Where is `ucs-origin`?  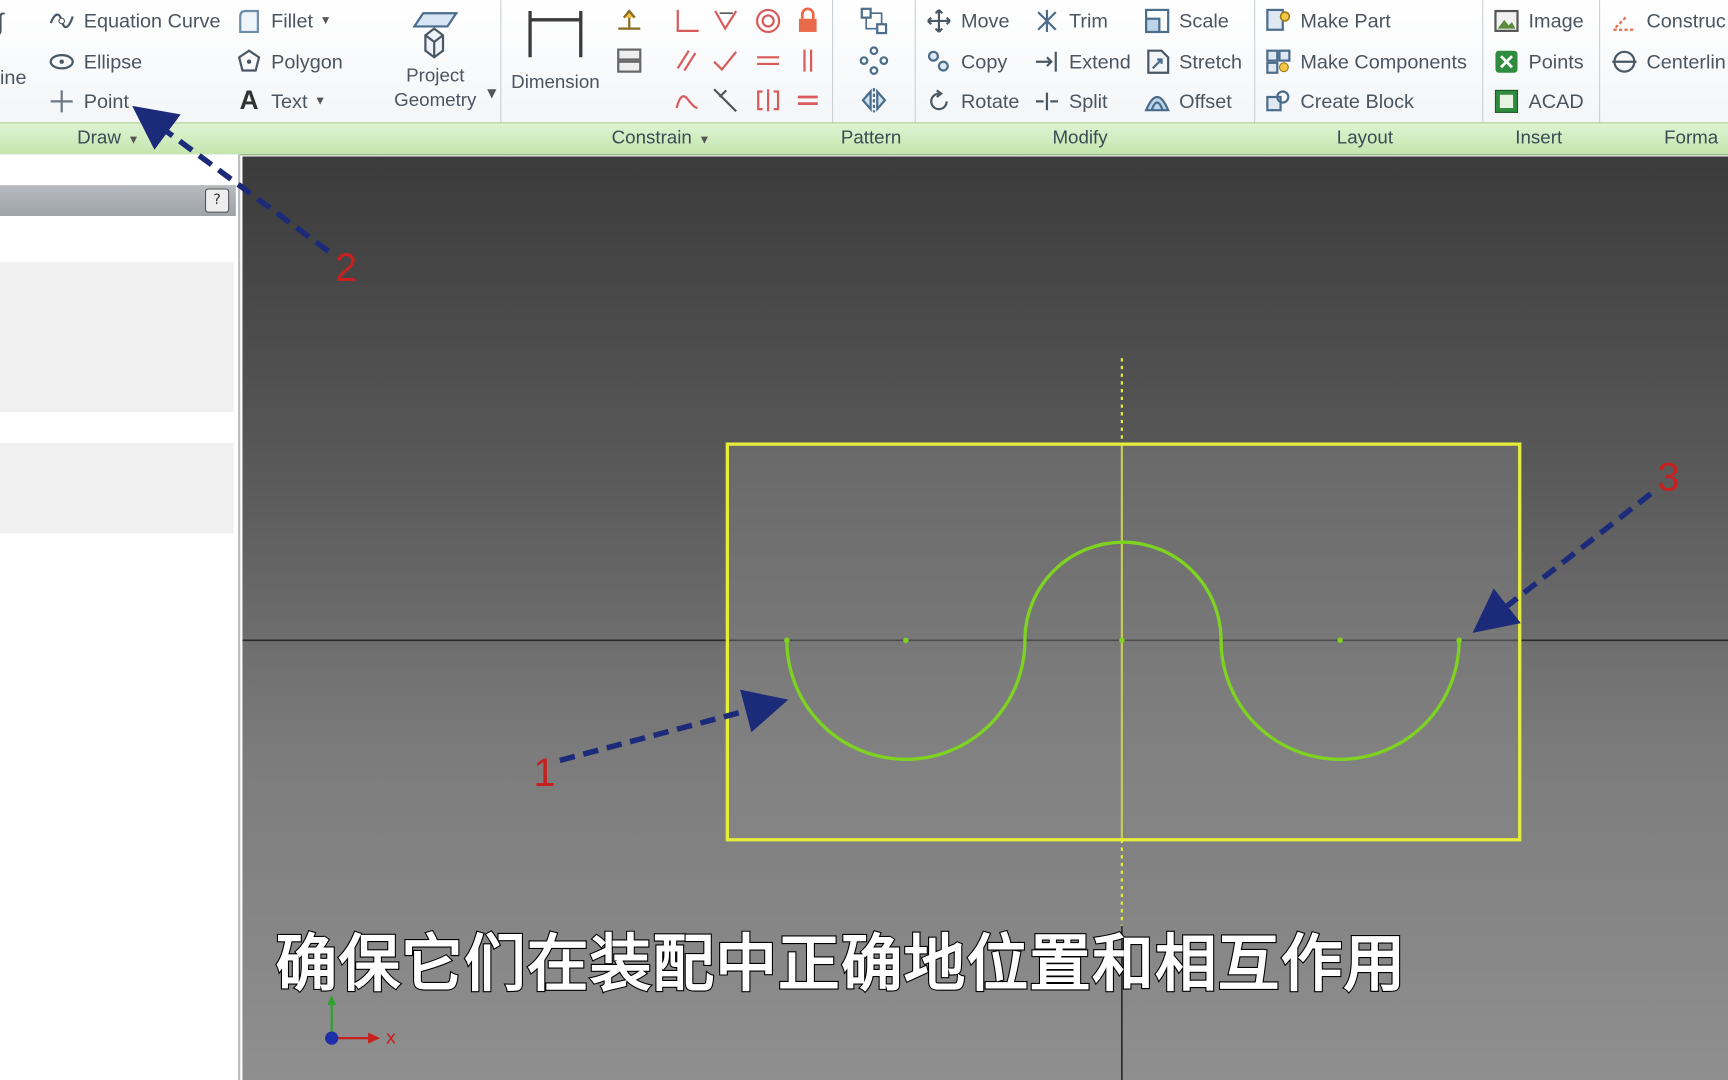
ucs-origin is located at coordinates (332, 1038).